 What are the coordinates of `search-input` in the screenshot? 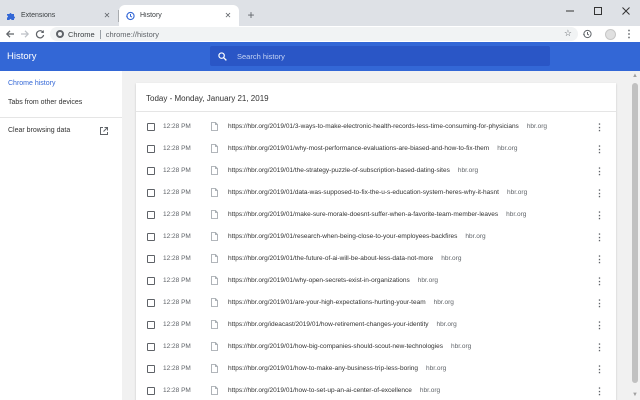 It's located at (387, 56).